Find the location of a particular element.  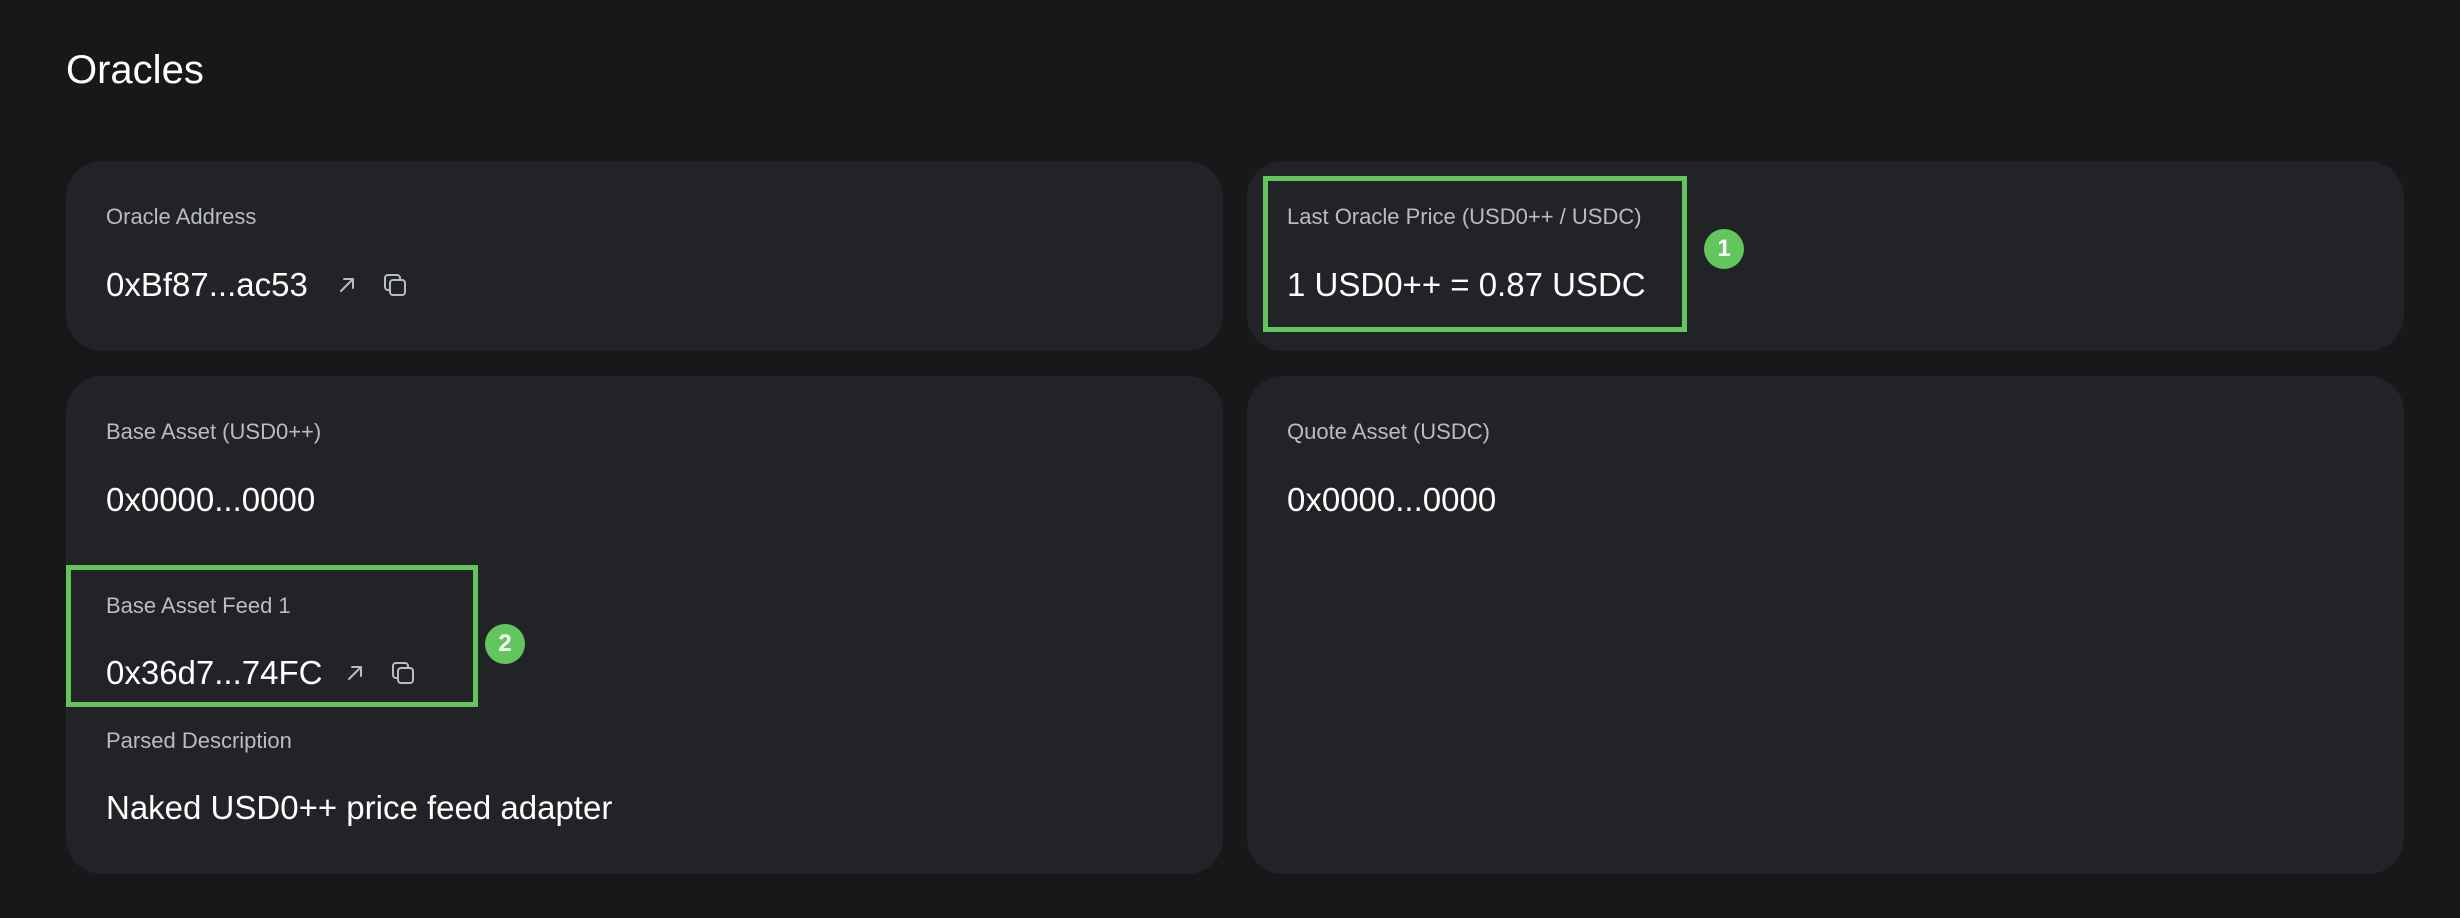

quote-asset-value: 0x0000...0000 is located at coordinates (1392, 499).